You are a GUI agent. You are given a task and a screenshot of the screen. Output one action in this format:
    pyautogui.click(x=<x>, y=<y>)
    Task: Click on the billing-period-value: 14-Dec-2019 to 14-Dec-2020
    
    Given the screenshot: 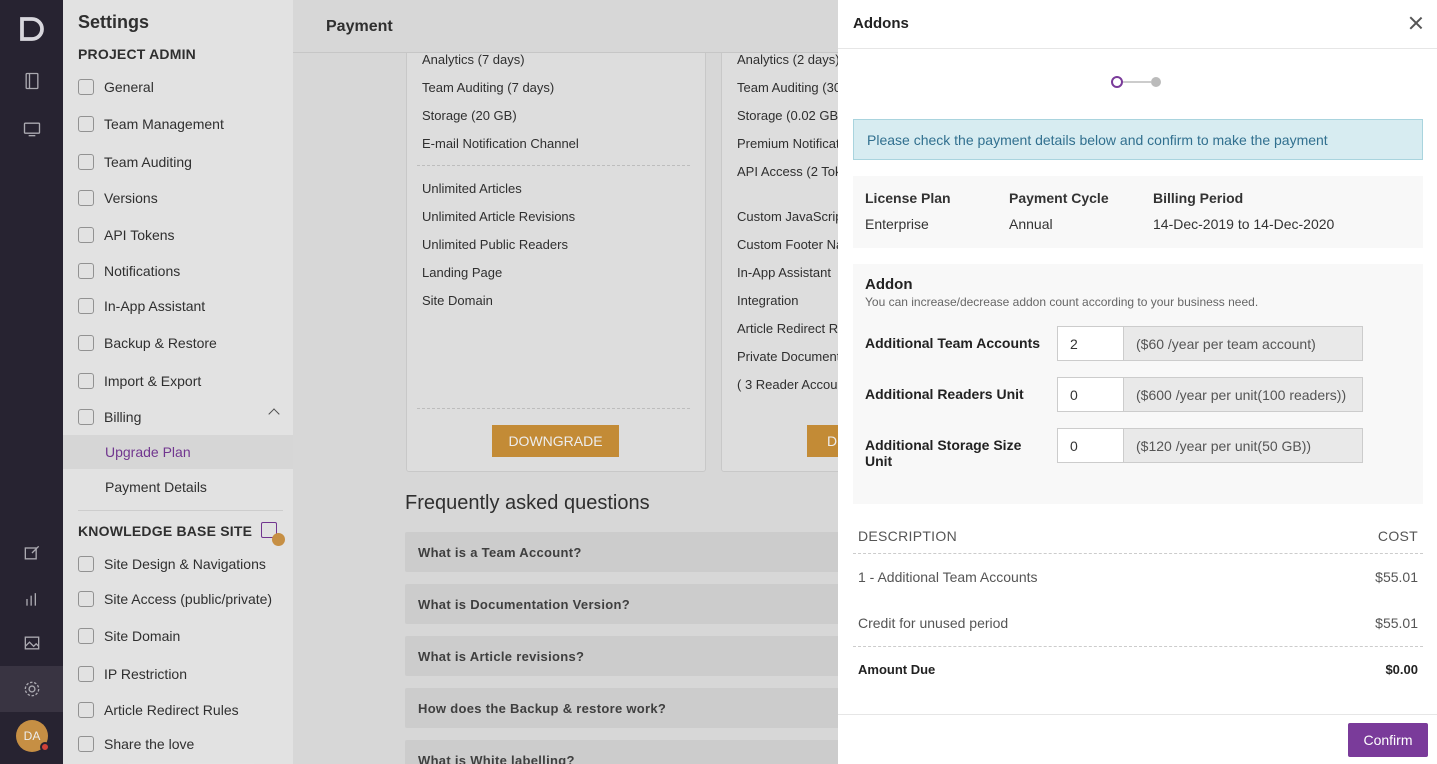 What is the action you would take?
    pyautogui.click(x=1244, y=224)
    